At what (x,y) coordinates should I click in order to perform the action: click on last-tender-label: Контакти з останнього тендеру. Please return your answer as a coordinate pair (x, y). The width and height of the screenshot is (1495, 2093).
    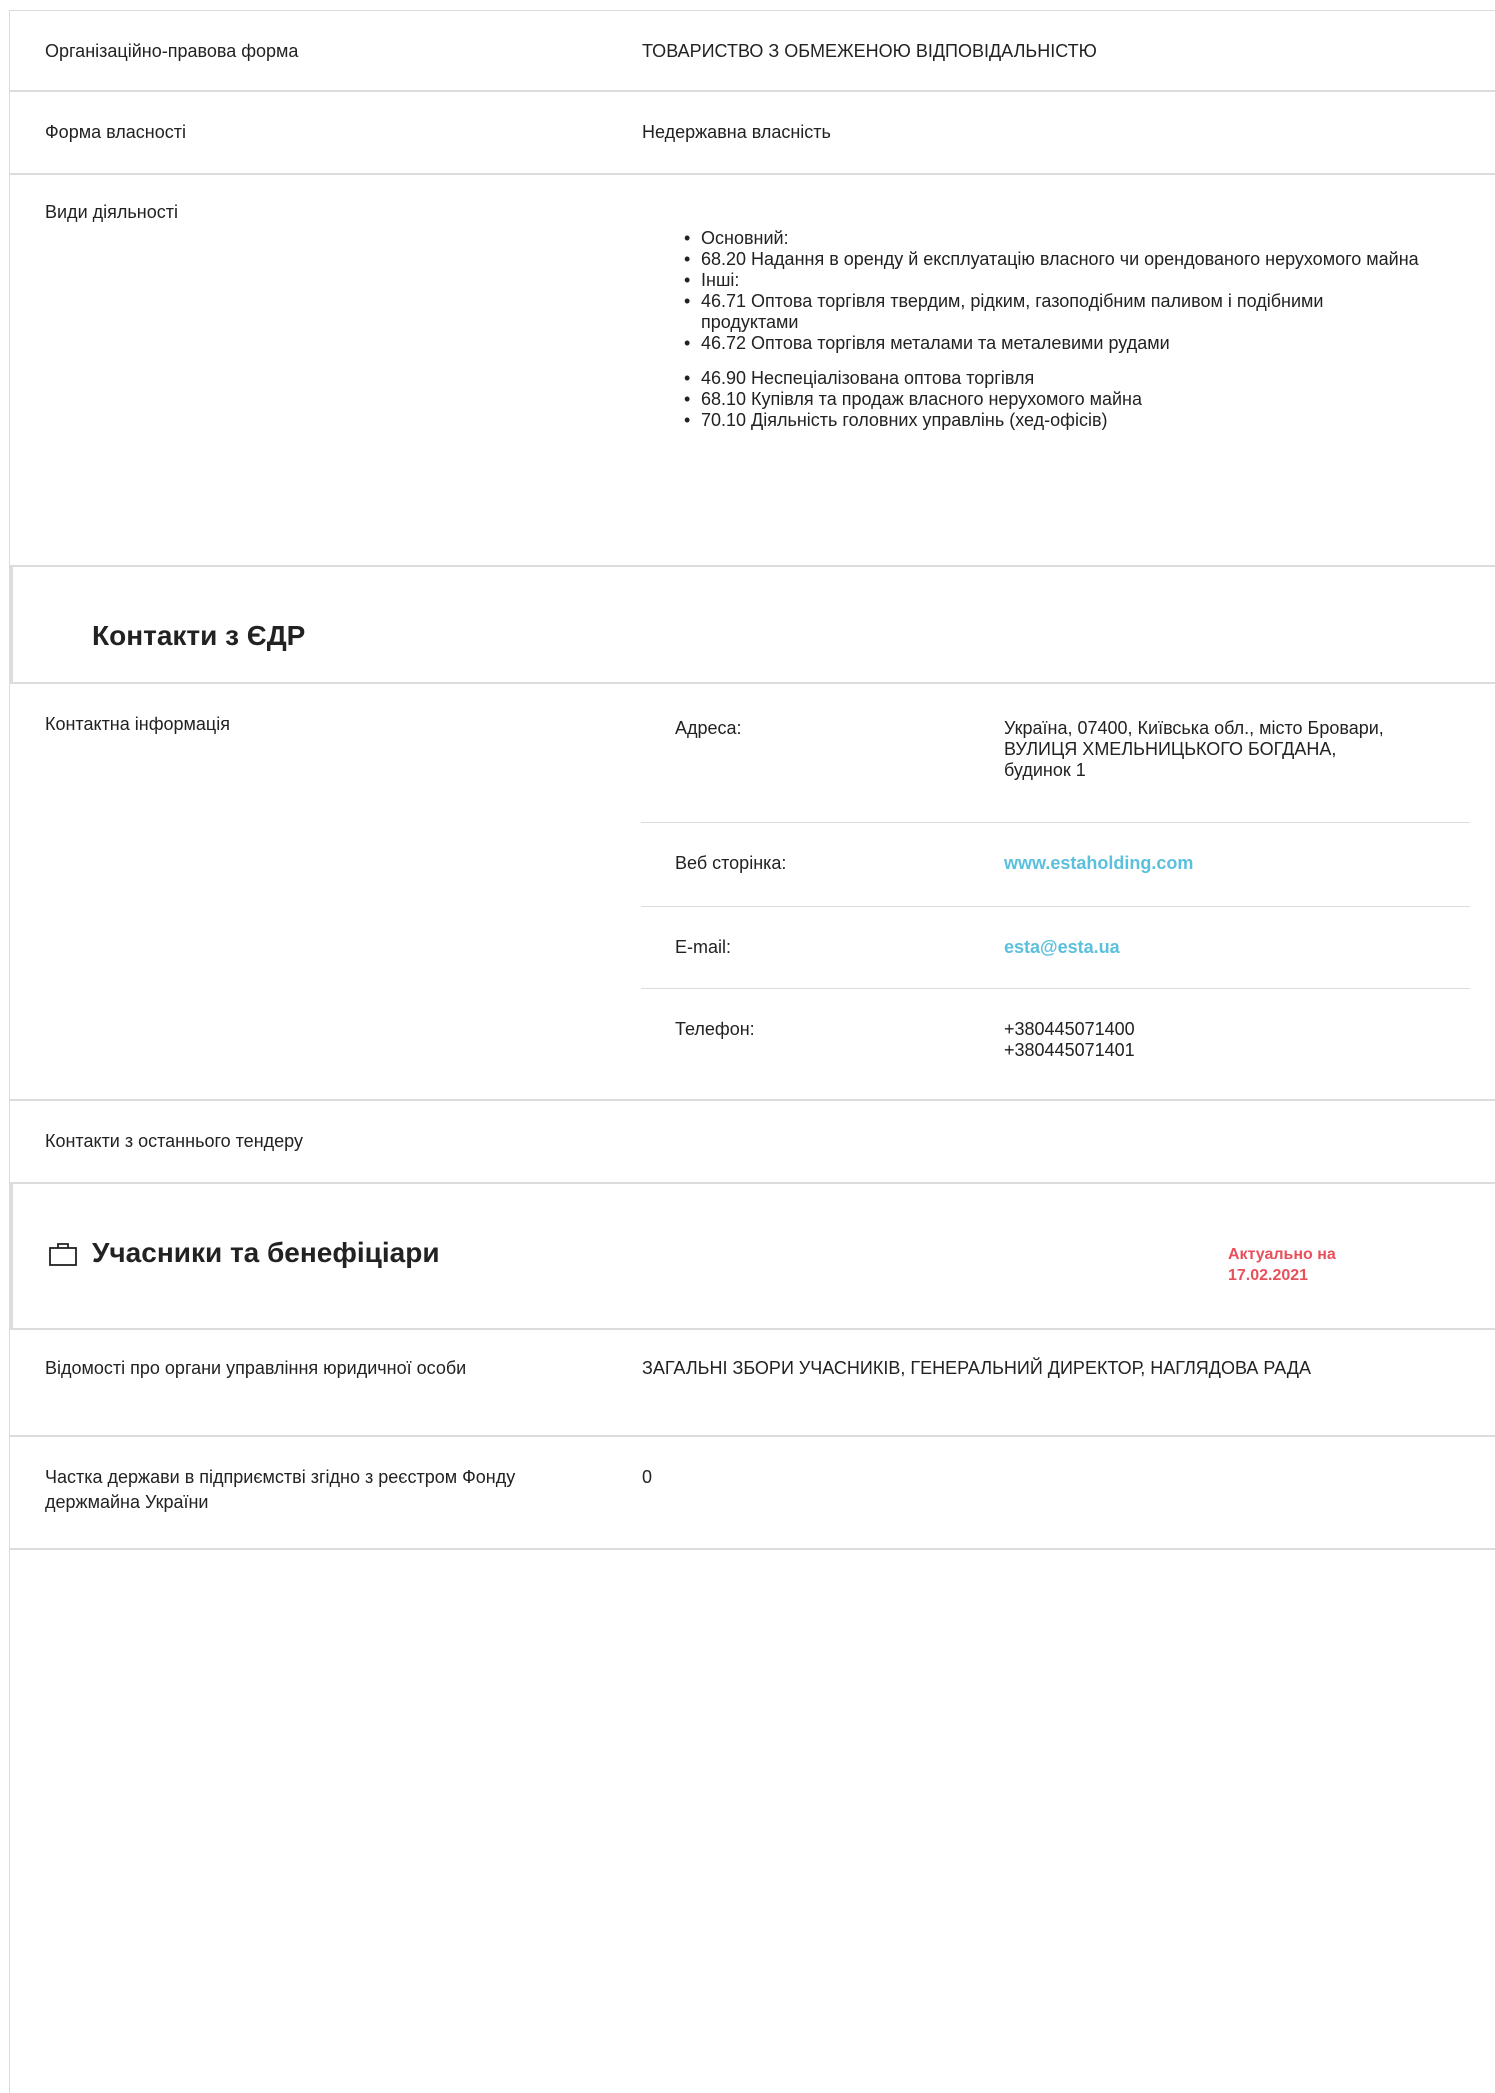
    Looking at the image, I should click on (174, 1141).